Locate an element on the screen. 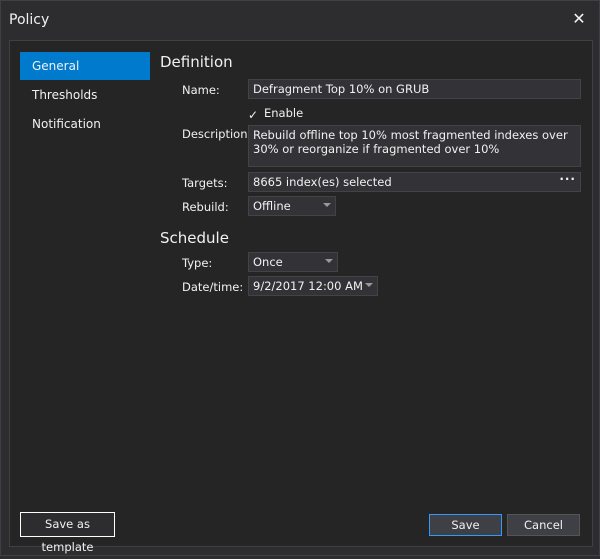 The width and height of the screenshot is (600, 559). more-options-icon: ··· is located at coordinates (567, 179).